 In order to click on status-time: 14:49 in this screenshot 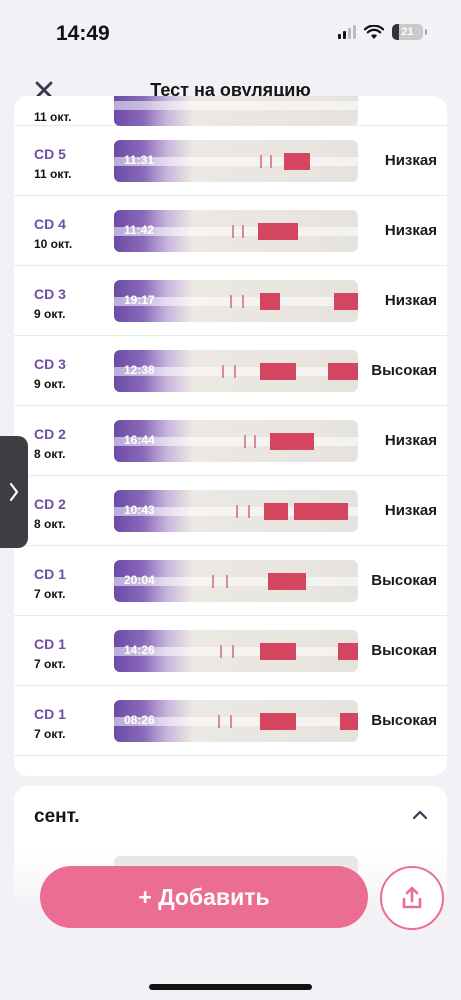, I will do `click(83, 33)`.